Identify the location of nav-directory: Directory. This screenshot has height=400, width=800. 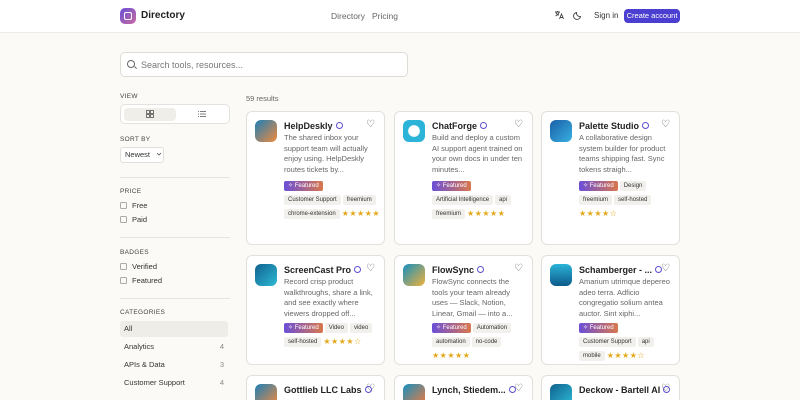
(348, 16).